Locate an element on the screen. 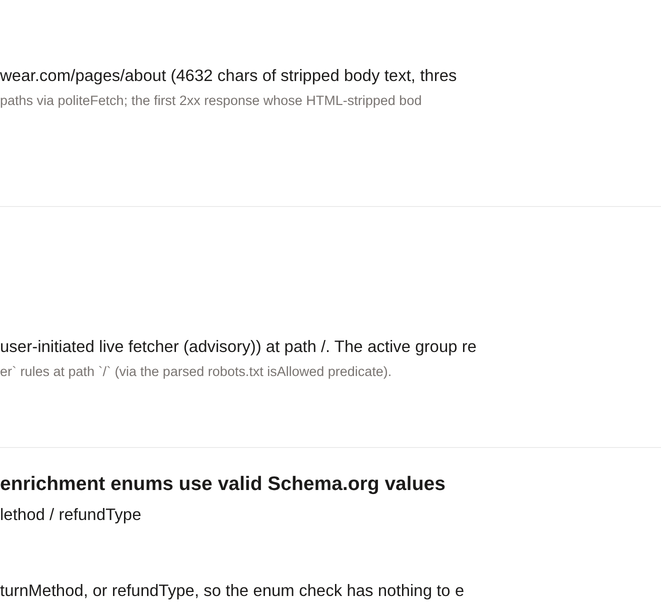 The image size is (661, 614). detail-text: er` rules at path `/` (via the parsed robots.txt isAllowed predicate). is located at coordinates (196, 372).